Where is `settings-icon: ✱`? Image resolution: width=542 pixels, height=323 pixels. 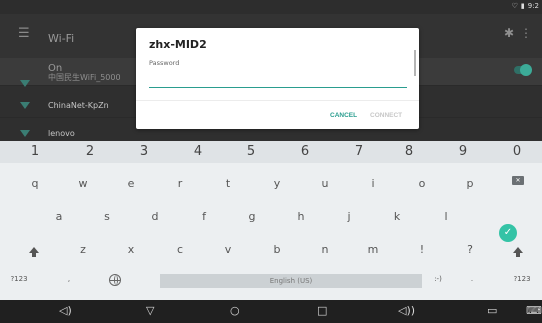
settings-icon: ✱ is located at coordinates (509, 33).